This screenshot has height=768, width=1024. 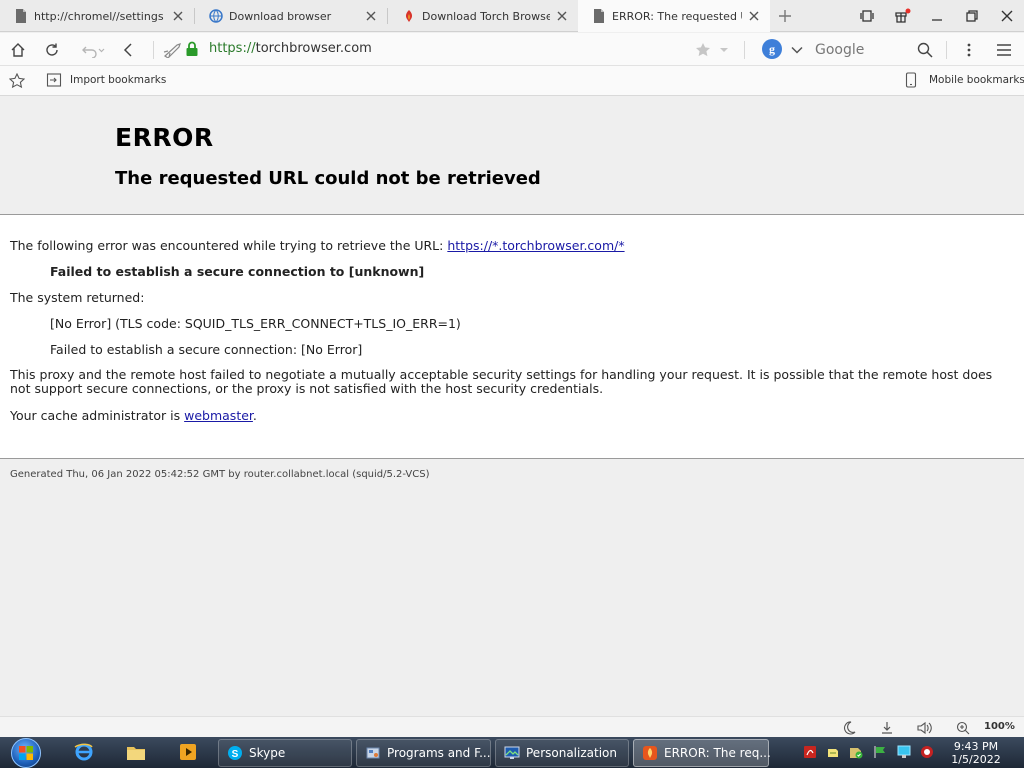 I want to click on tab-title: Download browser, so click(x=280, y=16).